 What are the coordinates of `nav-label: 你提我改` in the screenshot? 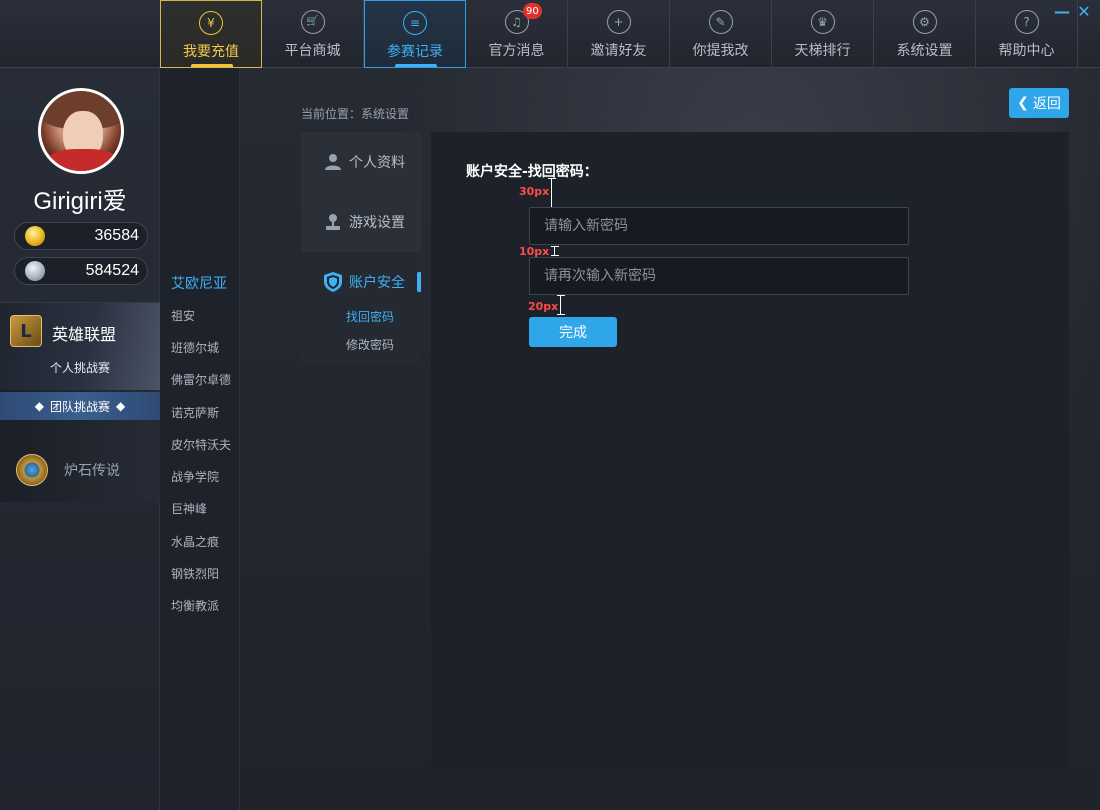 It's located at (720, 51).